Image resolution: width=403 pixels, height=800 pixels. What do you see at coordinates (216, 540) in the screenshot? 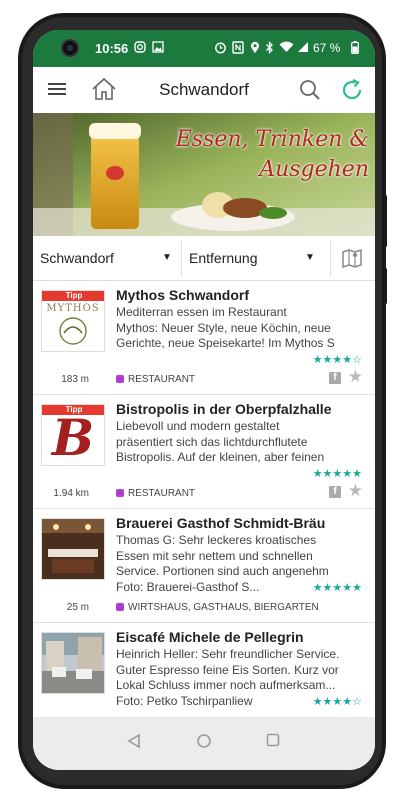
I see `description-line: Thomas G: Sehr leckeres kroatisches` at bounding box center [216, 540].